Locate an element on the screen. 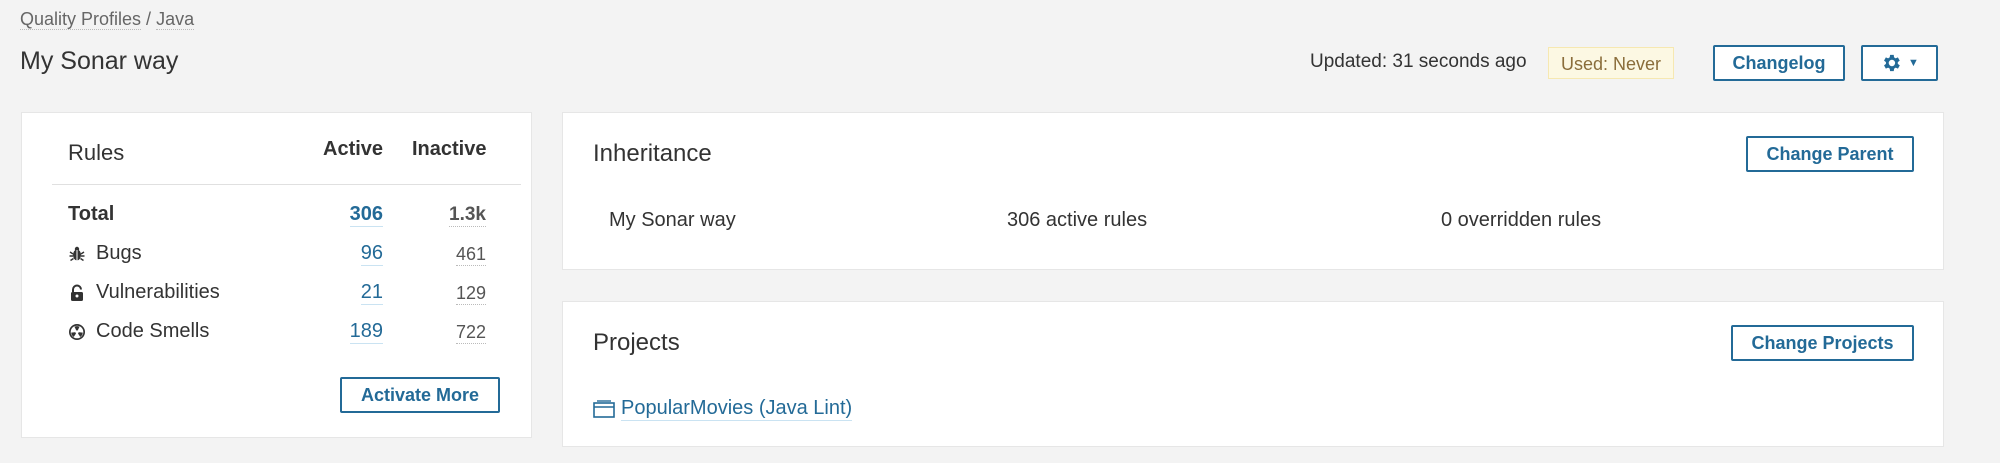 This screenshot has width=2000, height=463. breadcrumb-quality-profiles-link: Quality Profiles is located at coordinates (81, 19).